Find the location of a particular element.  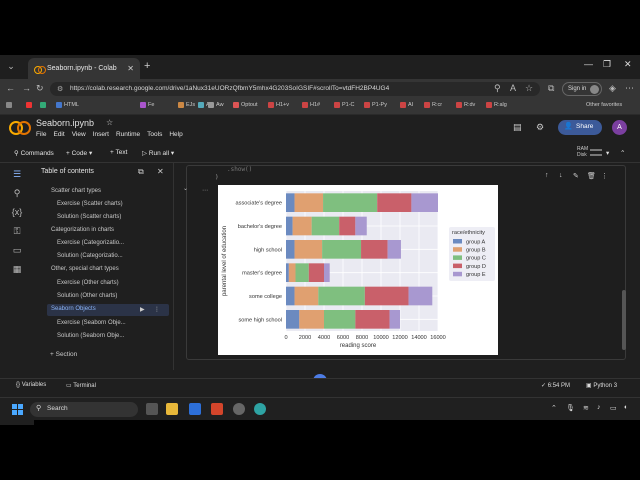

back-icon: ← is located at coordinates (10, 88).